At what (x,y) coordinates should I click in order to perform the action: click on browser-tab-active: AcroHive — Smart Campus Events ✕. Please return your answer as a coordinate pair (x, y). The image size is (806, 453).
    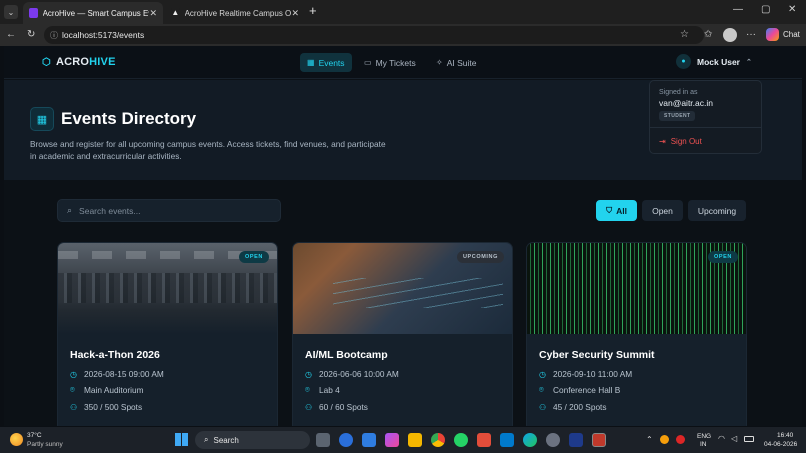
    Looking at the image, I should click on (93, 13).